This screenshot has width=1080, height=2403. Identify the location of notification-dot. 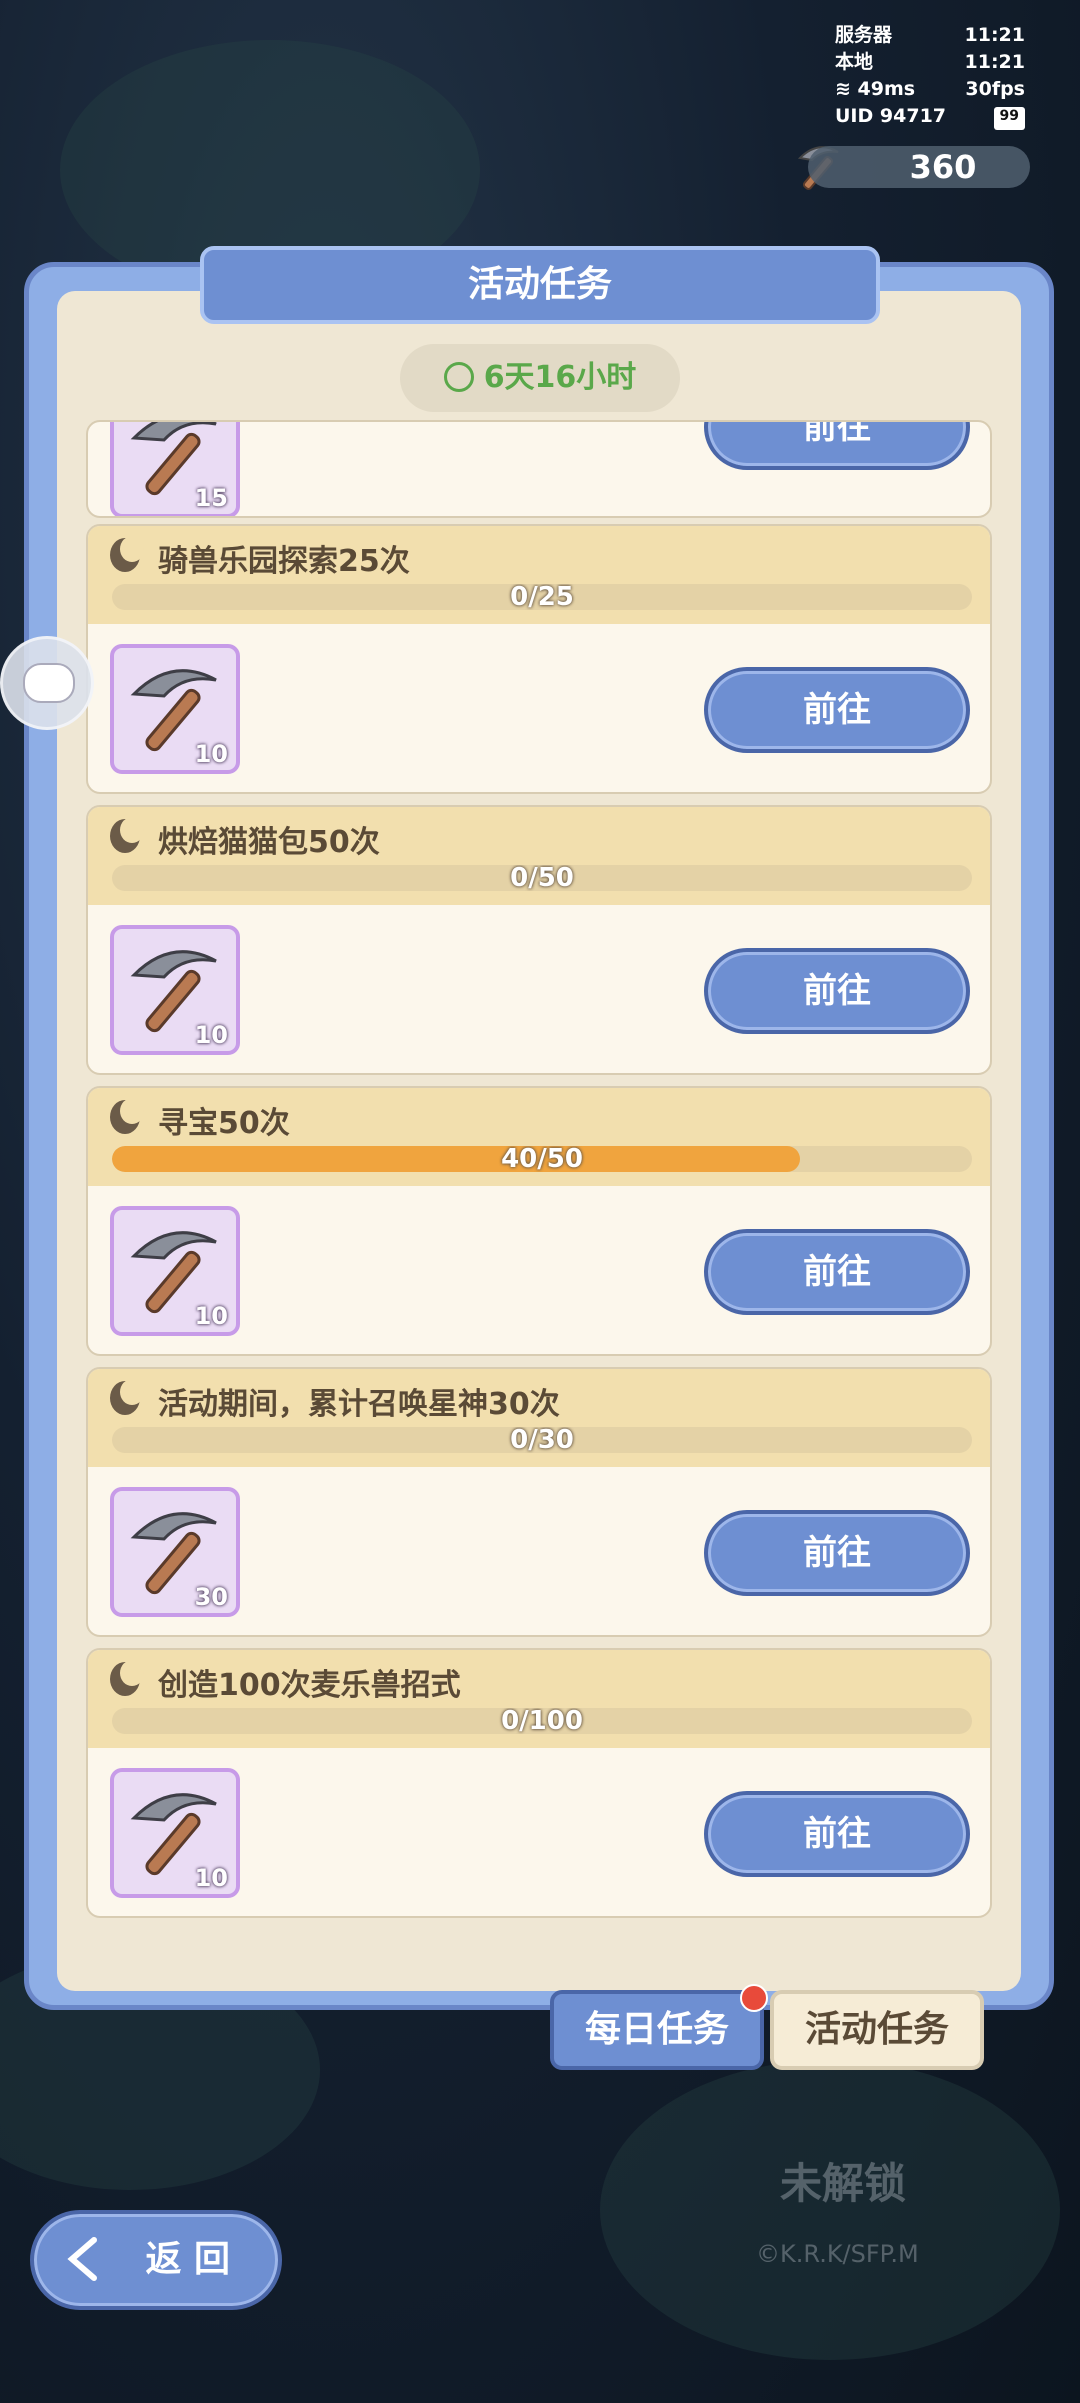
(754, 1998).